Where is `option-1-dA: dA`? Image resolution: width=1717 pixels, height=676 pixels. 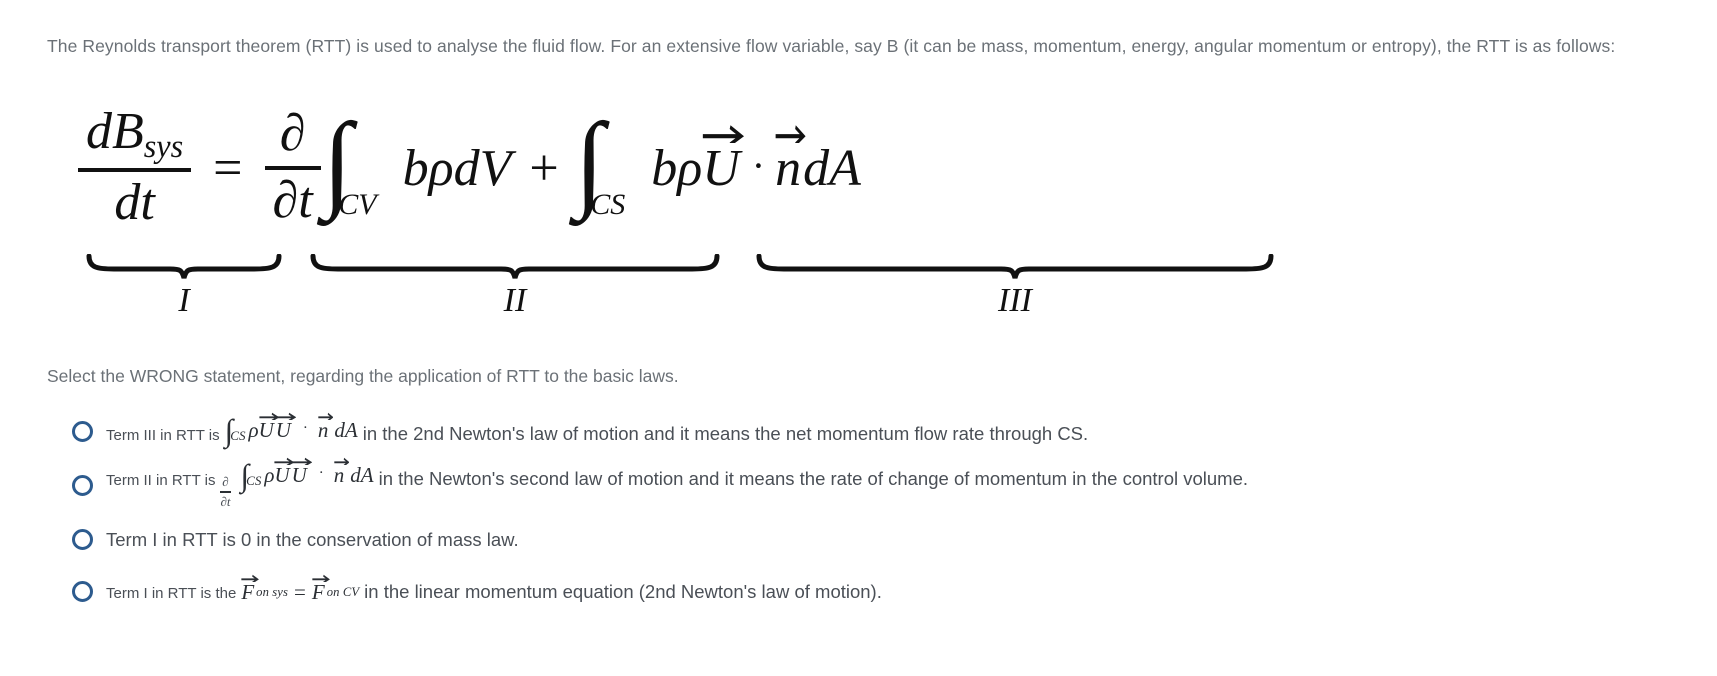
option-1-dA: dA is located at coordinates (346, 430).